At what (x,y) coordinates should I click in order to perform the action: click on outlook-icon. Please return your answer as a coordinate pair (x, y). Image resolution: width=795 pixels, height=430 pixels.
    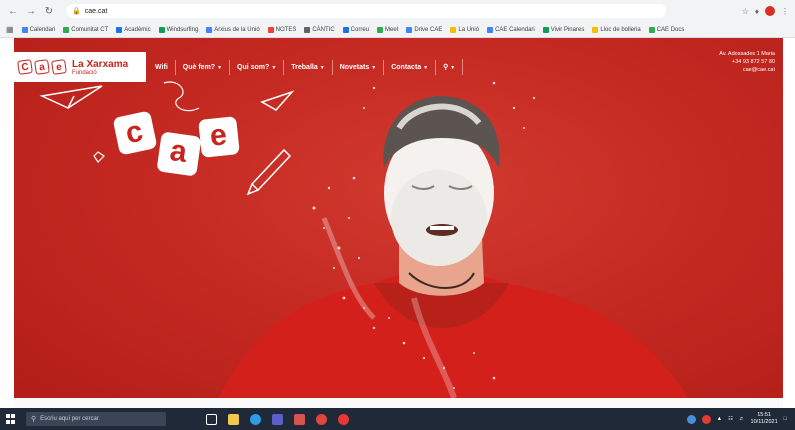
    Looking at the image, I should click on (321, 419).